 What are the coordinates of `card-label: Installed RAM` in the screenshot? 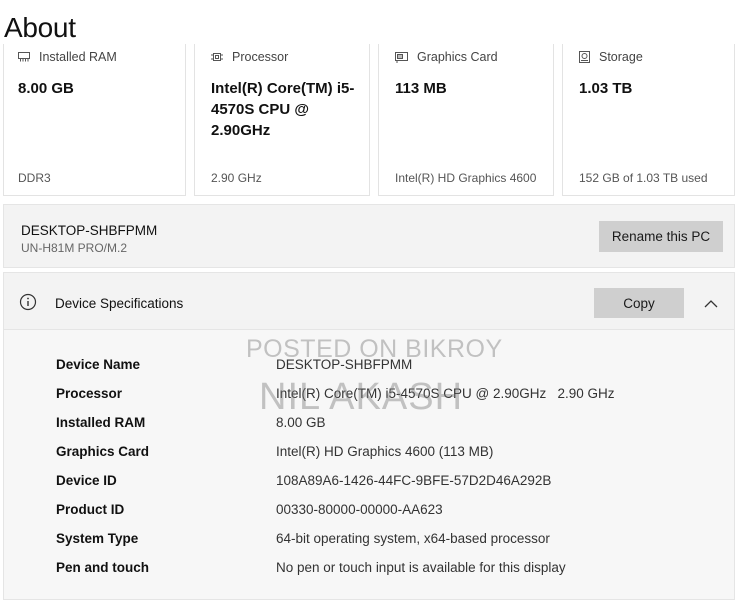 It's located at (78, 57).